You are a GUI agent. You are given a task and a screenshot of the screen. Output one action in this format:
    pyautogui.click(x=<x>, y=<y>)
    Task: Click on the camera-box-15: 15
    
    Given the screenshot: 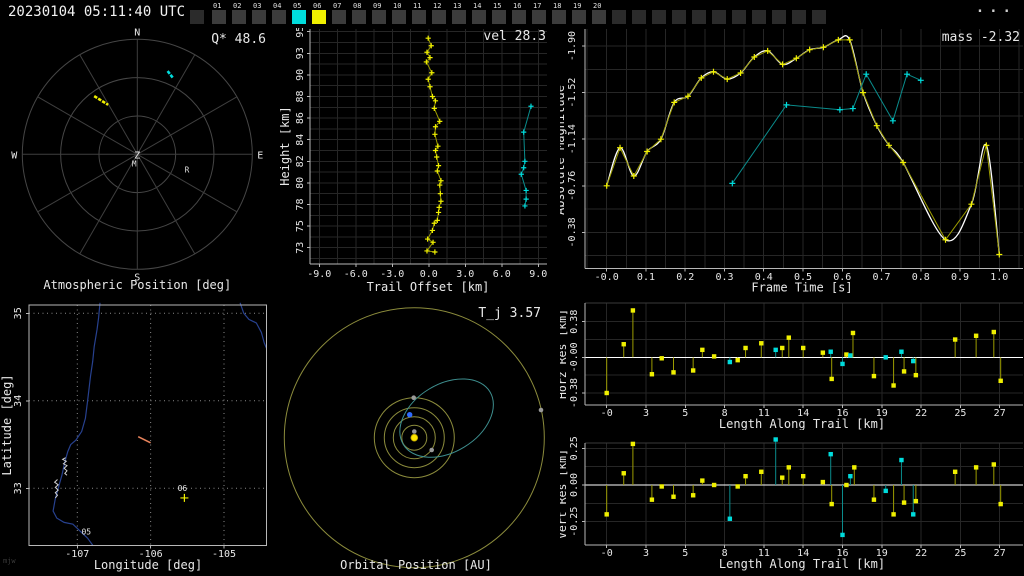 What is the action you would take?
    pyautogui.click(x=499, y=13)
    